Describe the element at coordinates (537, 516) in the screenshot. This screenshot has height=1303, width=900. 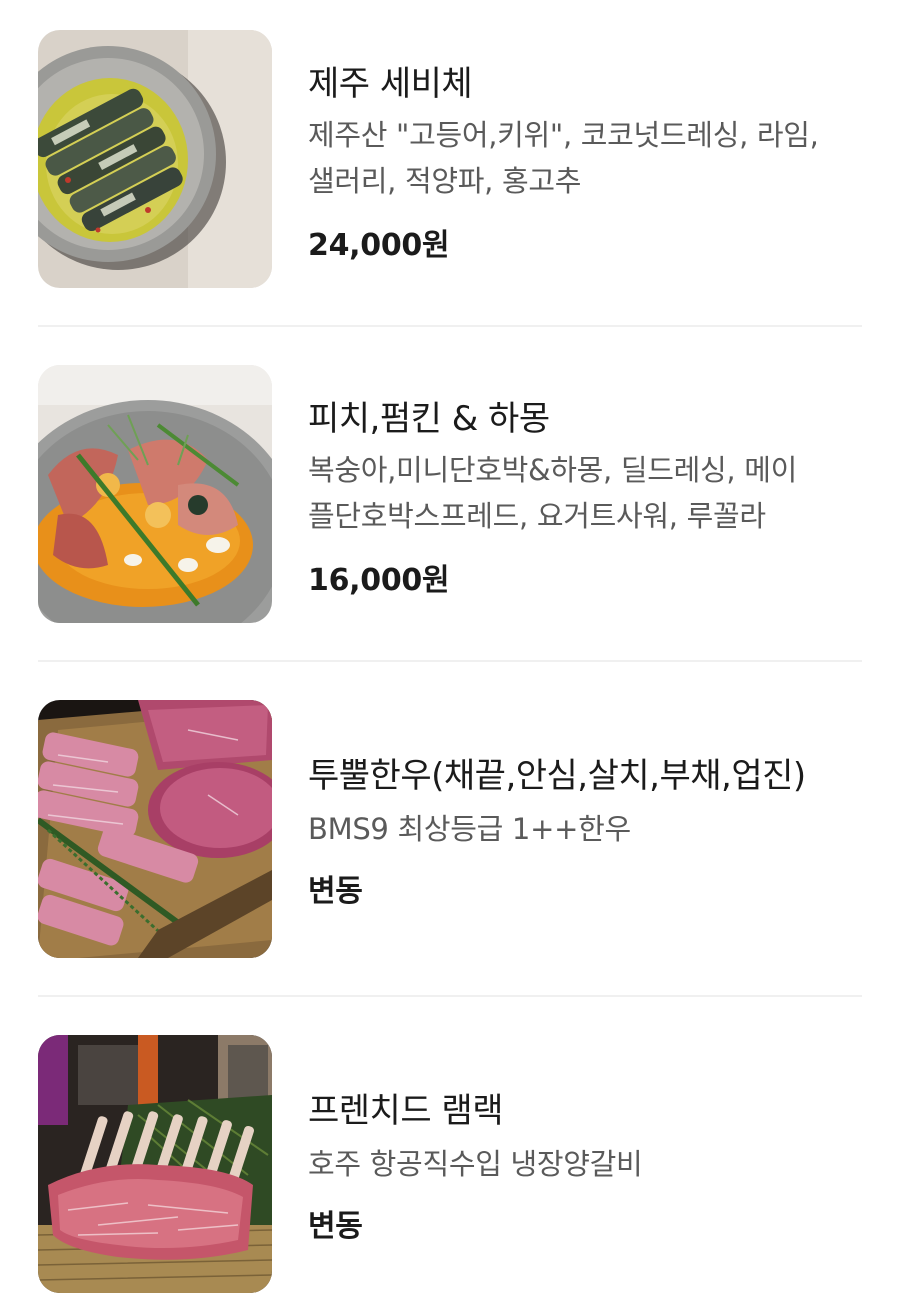
I see `description-line: 플단호박스프레드, 요거트사워, 루꼴라` at that location.